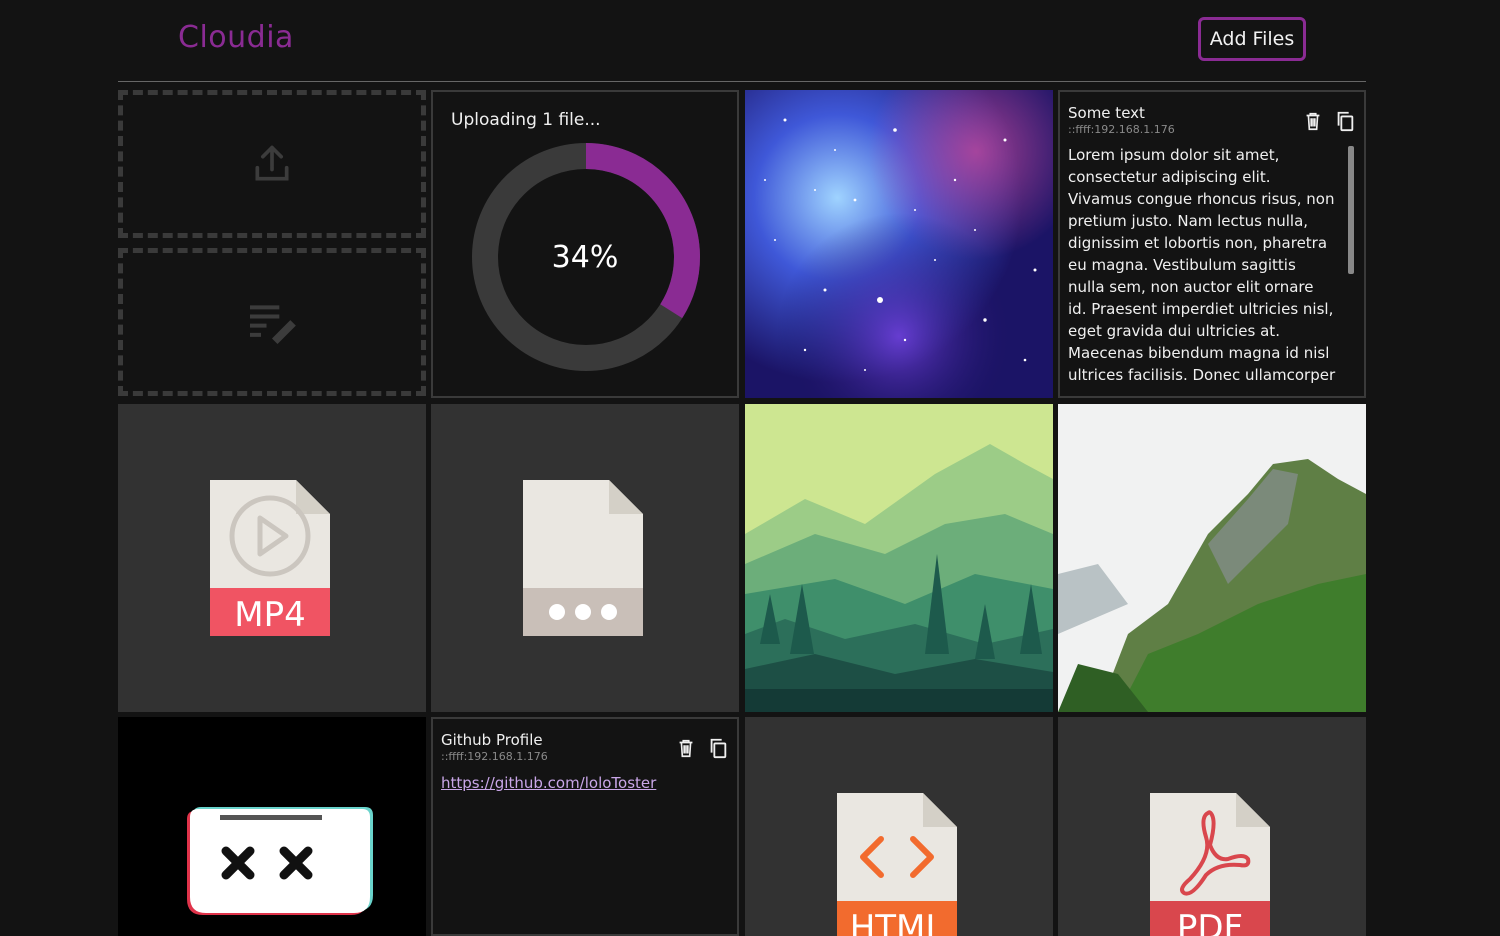 The width and height of the screenshot is (1500, 936). I want to click on file-pdf: PDF, so click(1212, 826).